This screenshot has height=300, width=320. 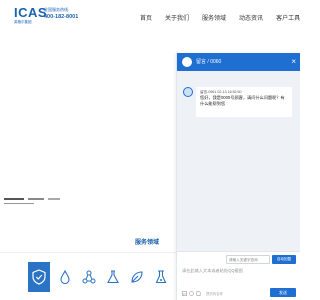 I want to click on flask-icon, so click(x=113, y=277).